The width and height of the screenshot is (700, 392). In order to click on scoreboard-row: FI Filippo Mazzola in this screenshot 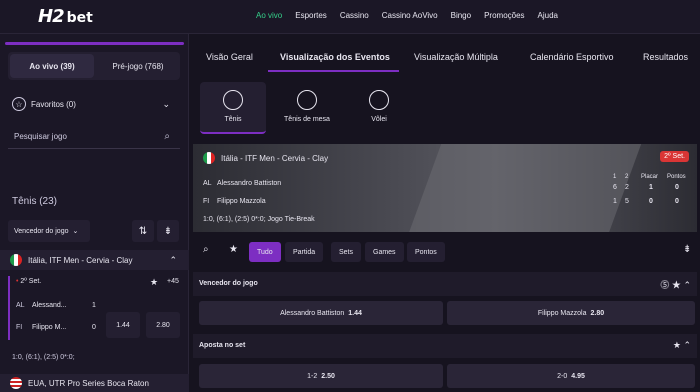, I will do `click(234, 201)`.